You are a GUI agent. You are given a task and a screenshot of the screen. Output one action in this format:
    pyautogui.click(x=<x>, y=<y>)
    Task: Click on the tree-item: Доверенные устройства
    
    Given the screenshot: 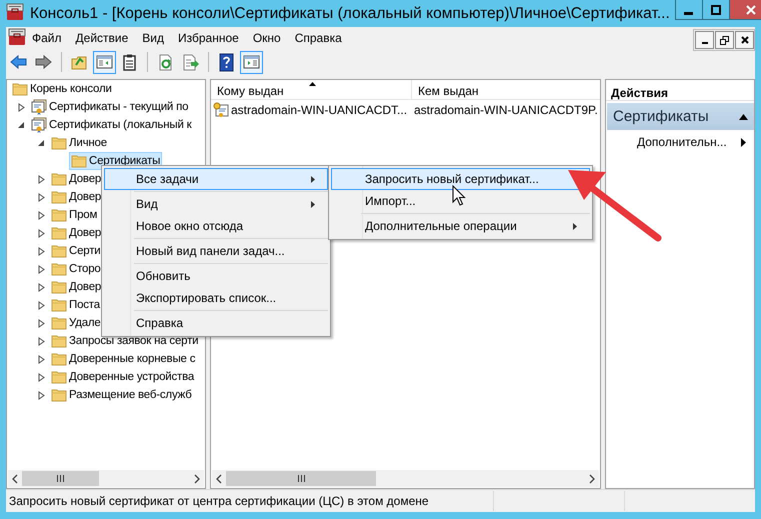 What is the action you would take?
    pyautogui.click(x=122, y=377)
    